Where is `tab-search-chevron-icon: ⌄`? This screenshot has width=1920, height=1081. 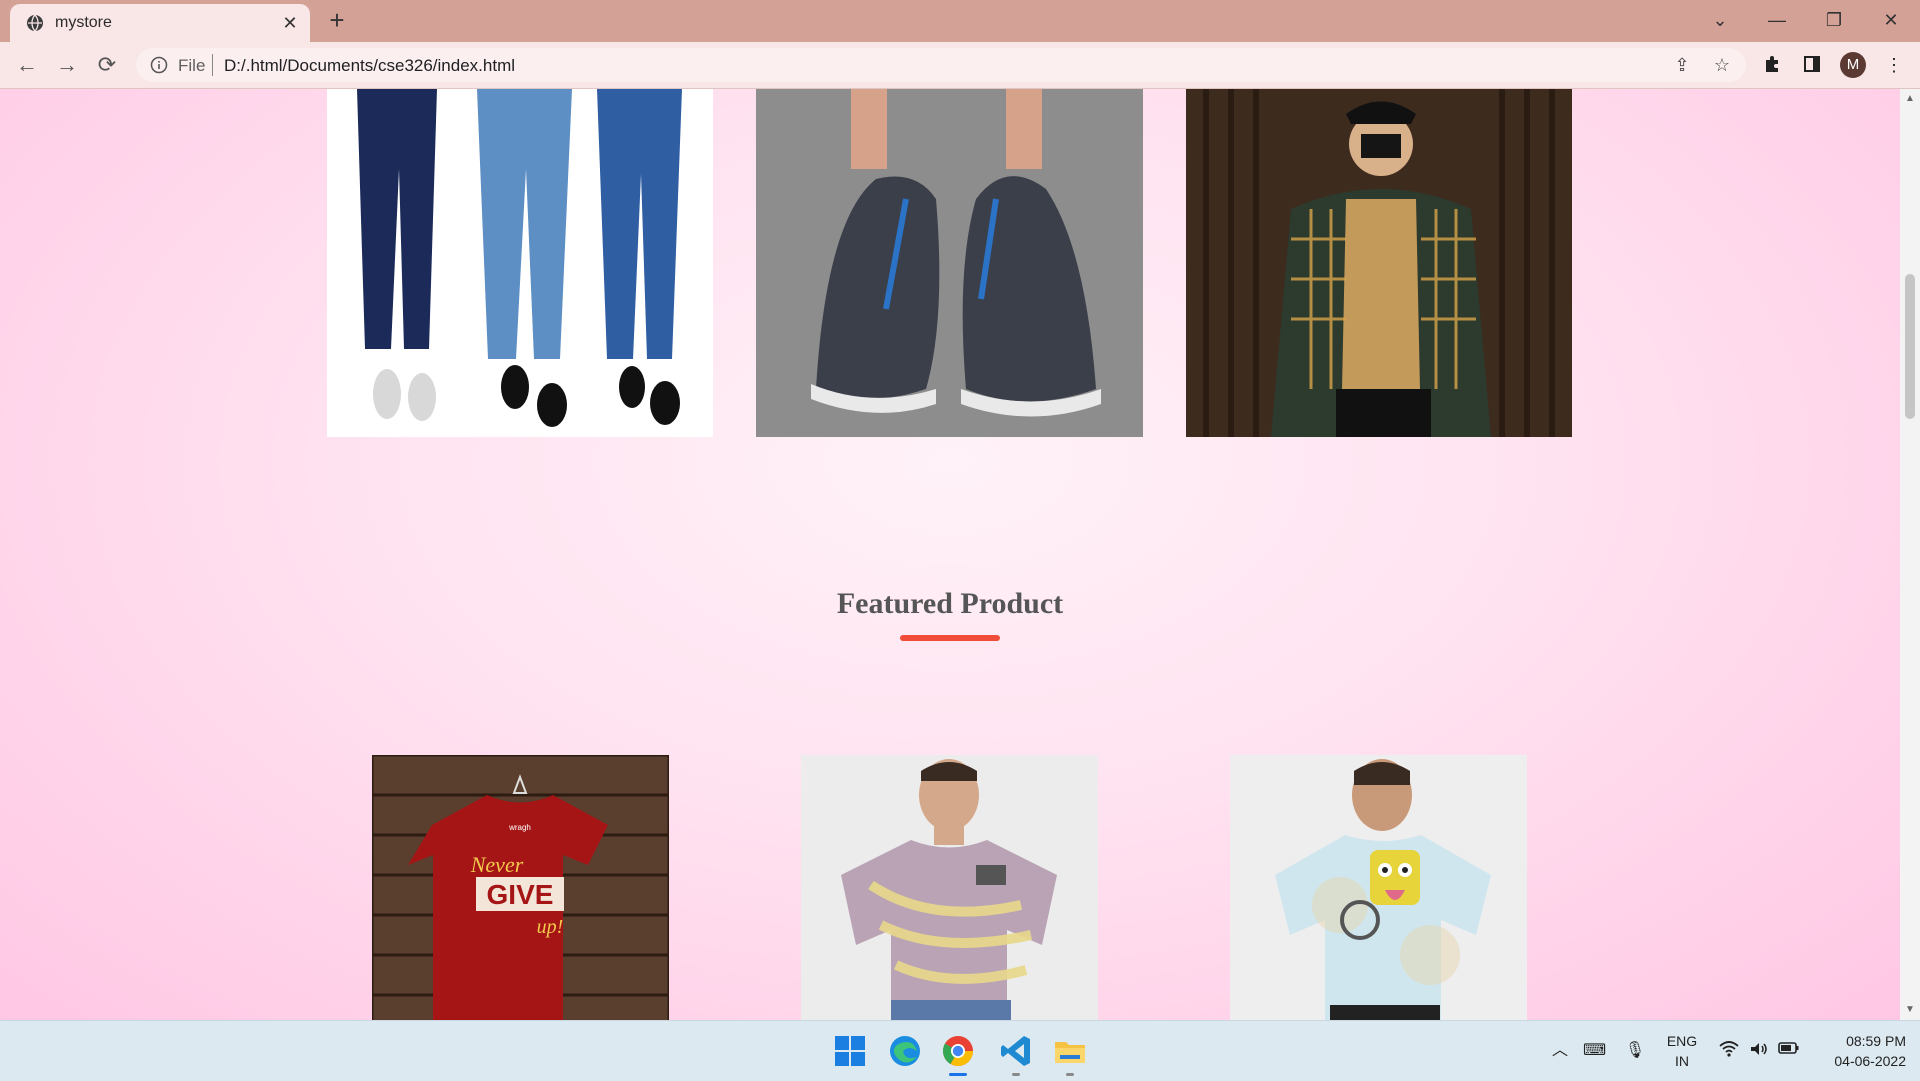
tab-search-chevron-icon: ⌄ is located at coordinates (1720, 20).